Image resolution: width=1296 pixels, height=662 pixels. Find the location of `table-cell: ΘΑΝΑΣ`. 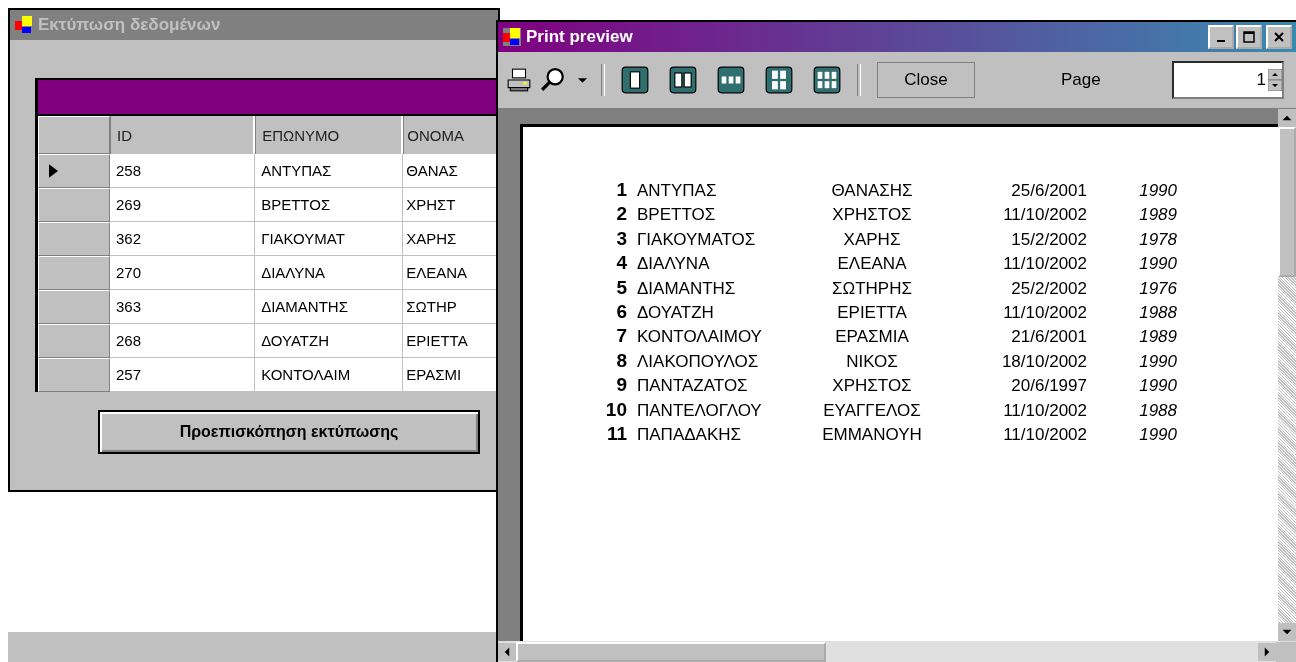

table-cell: ΘΑΝΑΣ is located at coordinates (450, 171).